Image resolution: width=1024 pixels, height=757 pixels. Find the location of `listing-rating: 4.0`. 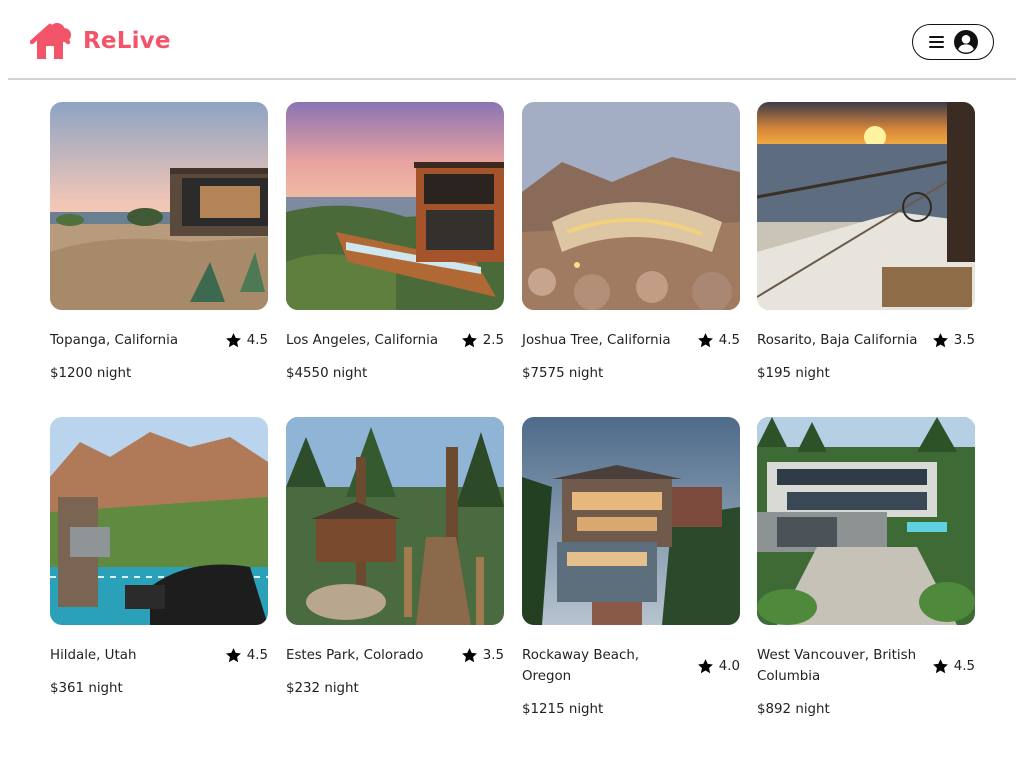

listing-rating: 4.0 is located at coordinates (718, 666).